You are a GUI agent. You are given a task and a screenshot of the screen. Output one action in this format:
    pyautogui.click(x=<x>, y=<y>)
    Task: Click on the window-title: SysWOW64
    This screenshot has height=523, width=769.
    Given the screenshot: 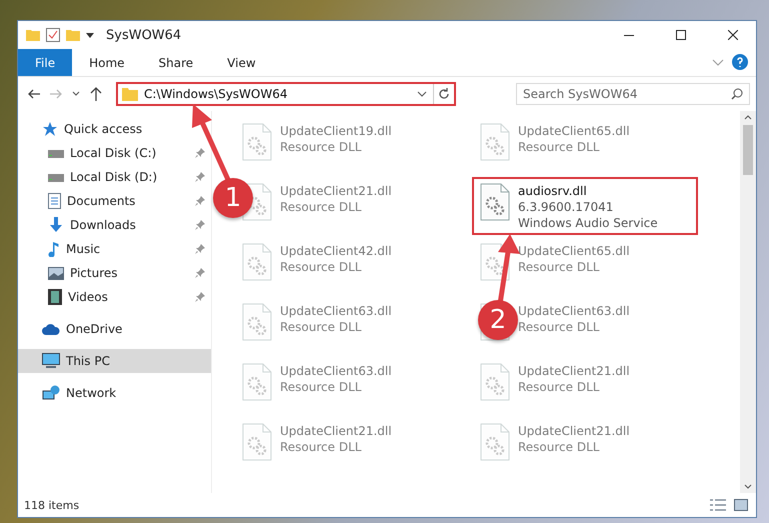 What is the action you would take?
    pyautogui.click(x=144, y=35)
    